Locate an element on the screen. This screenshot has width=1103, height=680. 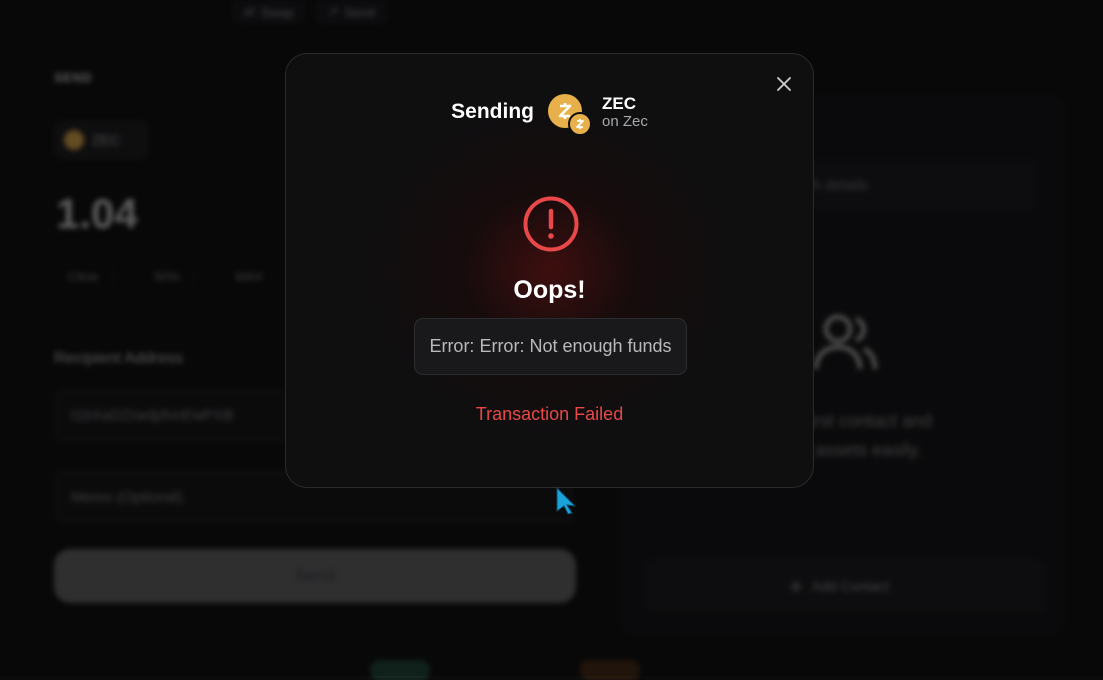
modal-title: Oops! is located at coordinates (549, 290).